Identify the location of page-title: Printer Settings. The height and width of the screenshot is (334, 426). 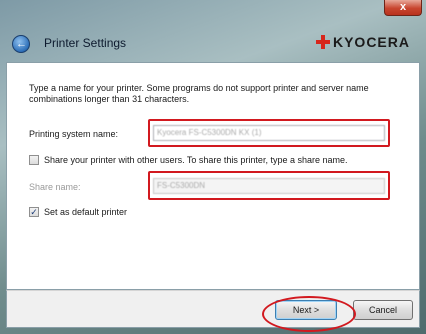
(85, 43).